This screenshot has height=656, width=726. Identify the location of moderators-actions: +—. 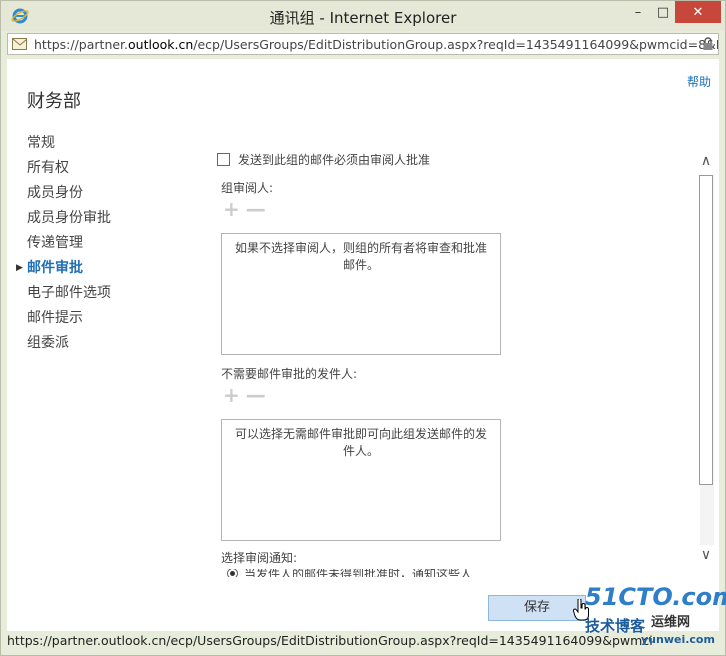
(247, 209).